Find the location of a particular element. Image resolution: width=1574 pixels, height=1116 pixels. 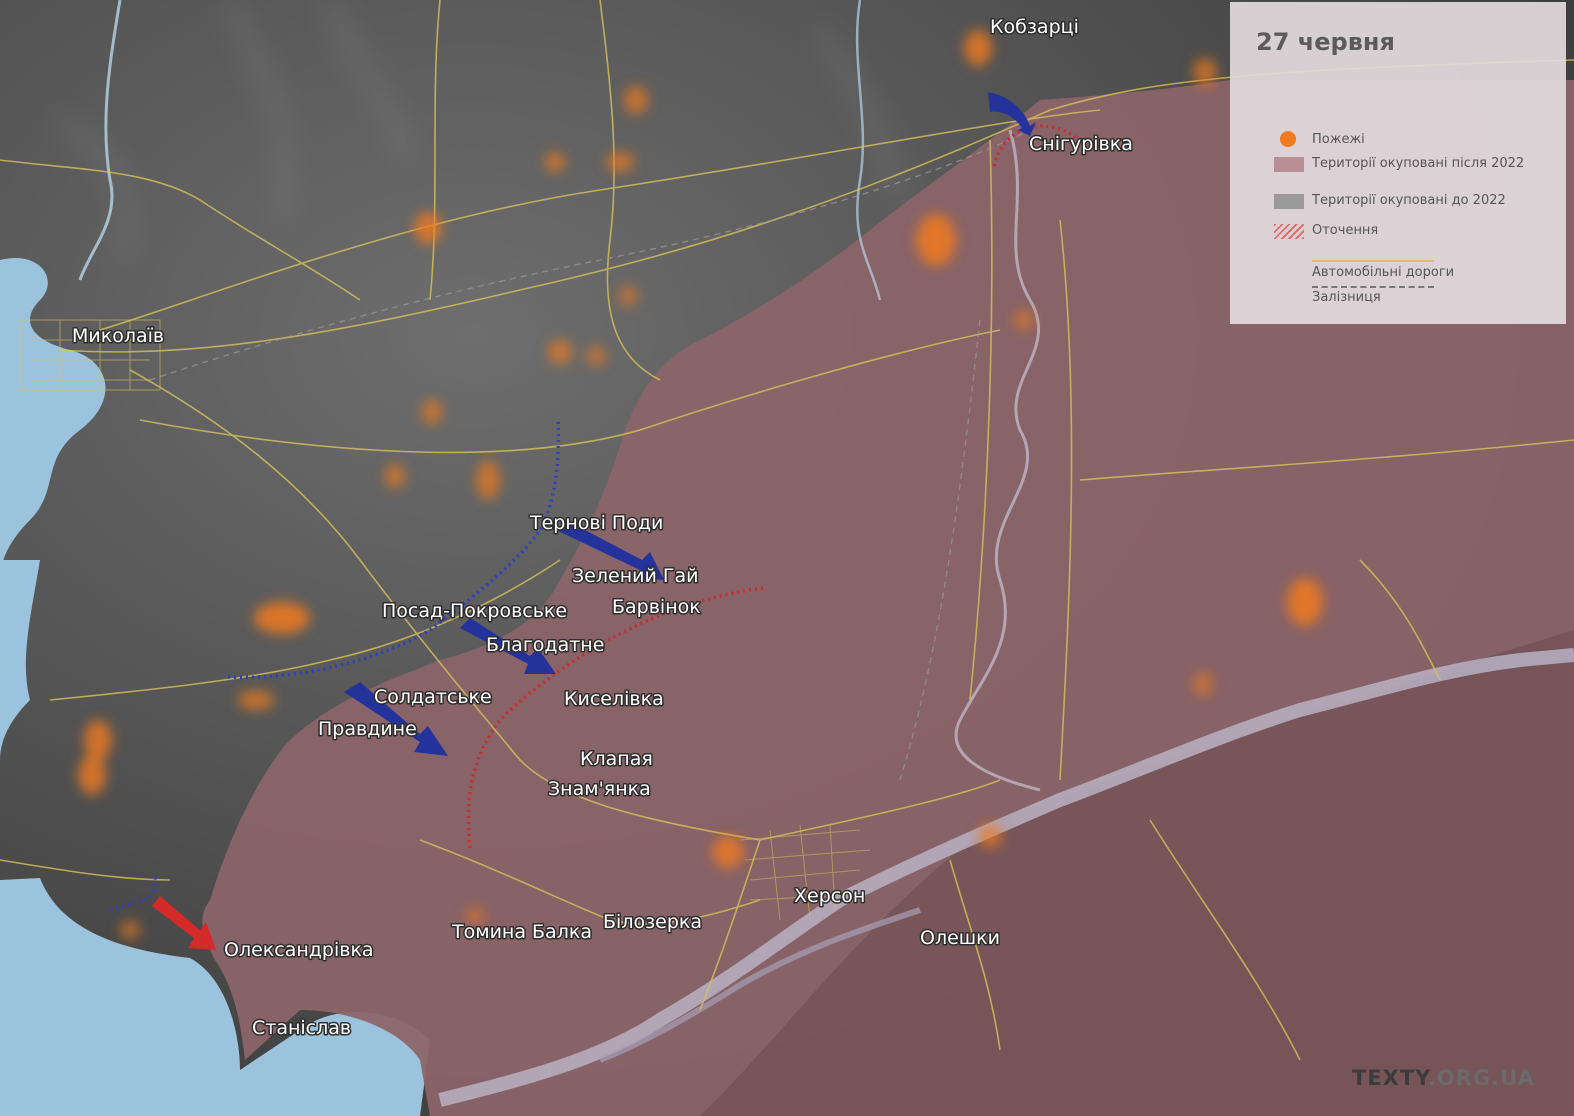

label-mykolaiv: Миколаїв is located at coordinates (118, 336).